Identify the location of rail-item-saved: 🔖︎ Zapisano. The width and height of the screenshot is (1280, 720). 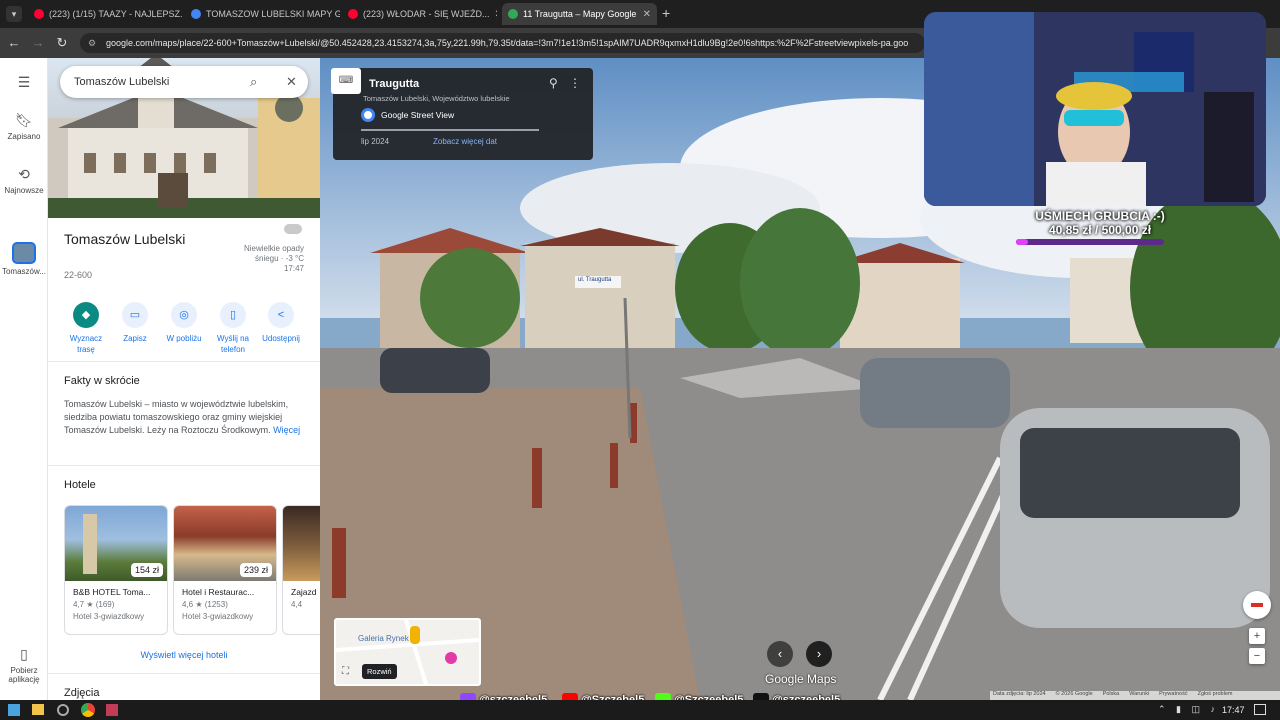
(24, 126).